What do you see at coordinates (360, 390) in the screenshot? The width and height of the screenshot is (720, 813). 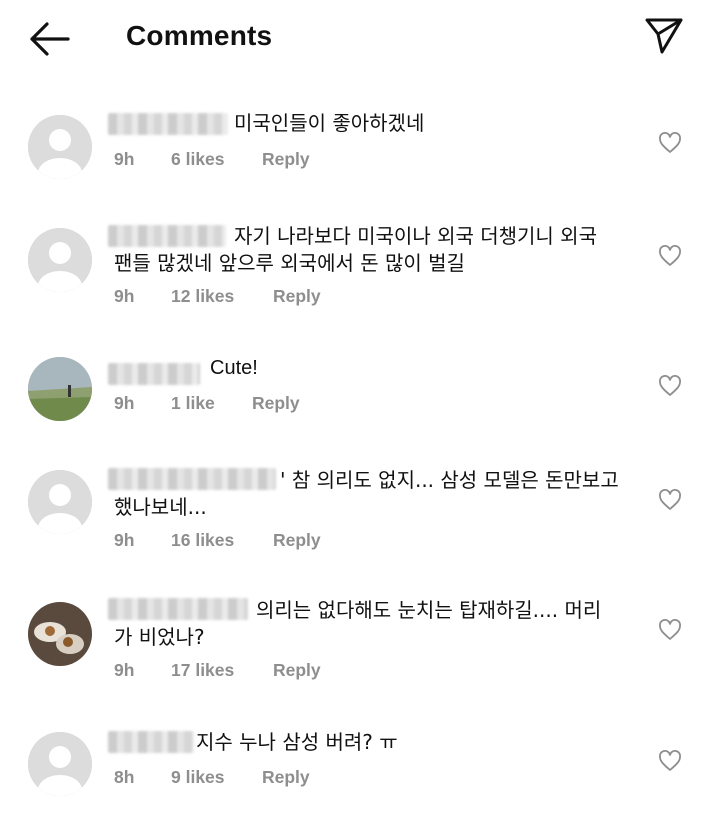 I see `comment-item: Cute! 9h 1 like Reply` at bounding box center [360, 390].